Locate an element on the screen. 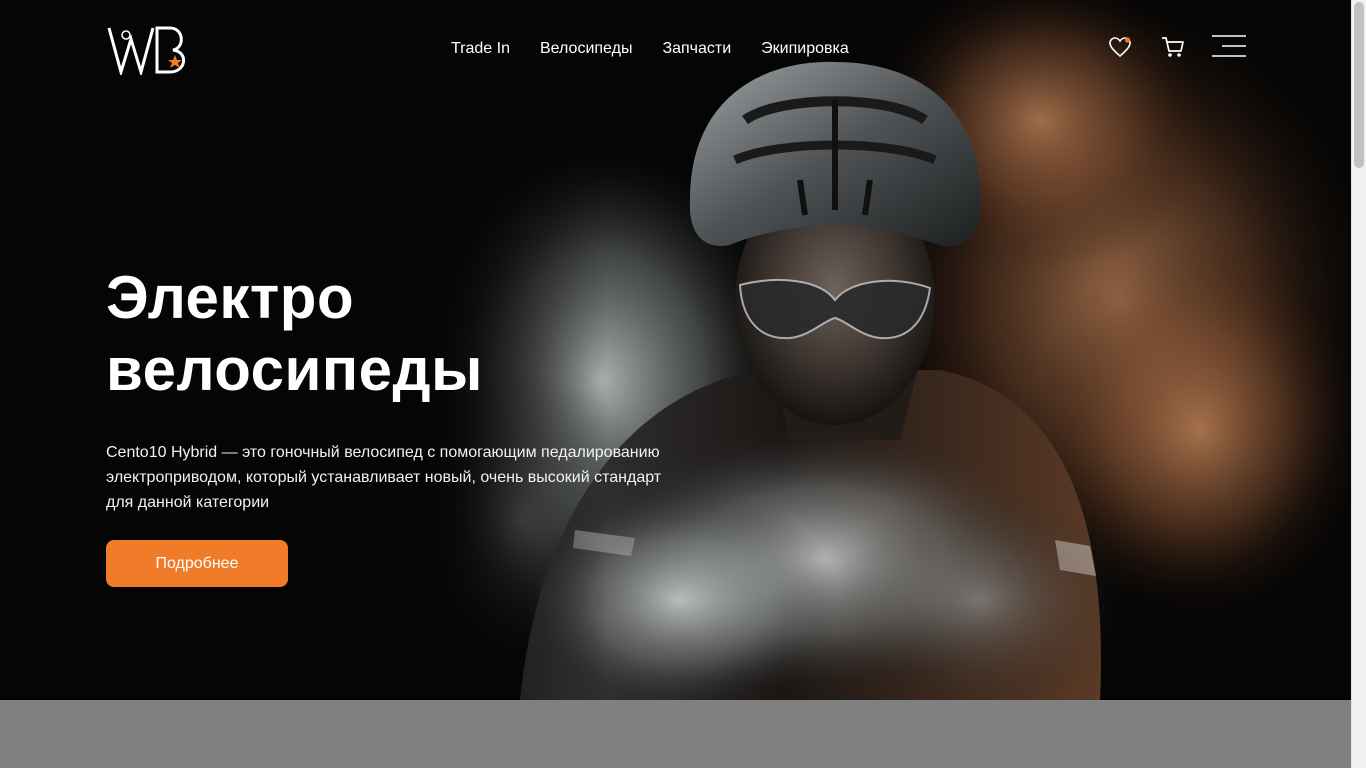 This screenshot has height=768, width=1366. menu-button is located at coordinates (1229, 46).